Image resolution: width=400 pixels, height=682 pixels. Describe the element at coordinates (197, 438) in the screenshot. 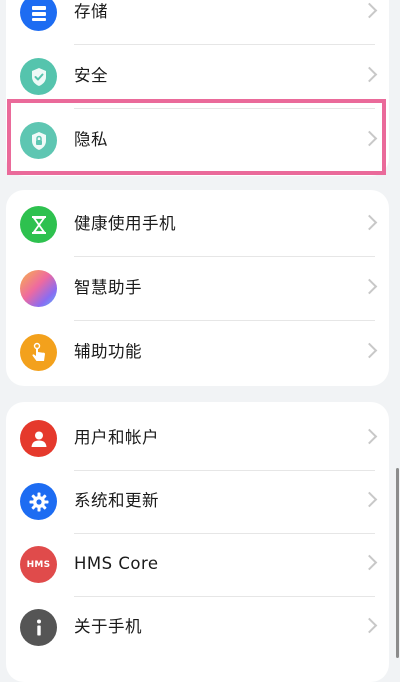

I see `settings-item-users: 用户和帐户` at that location.